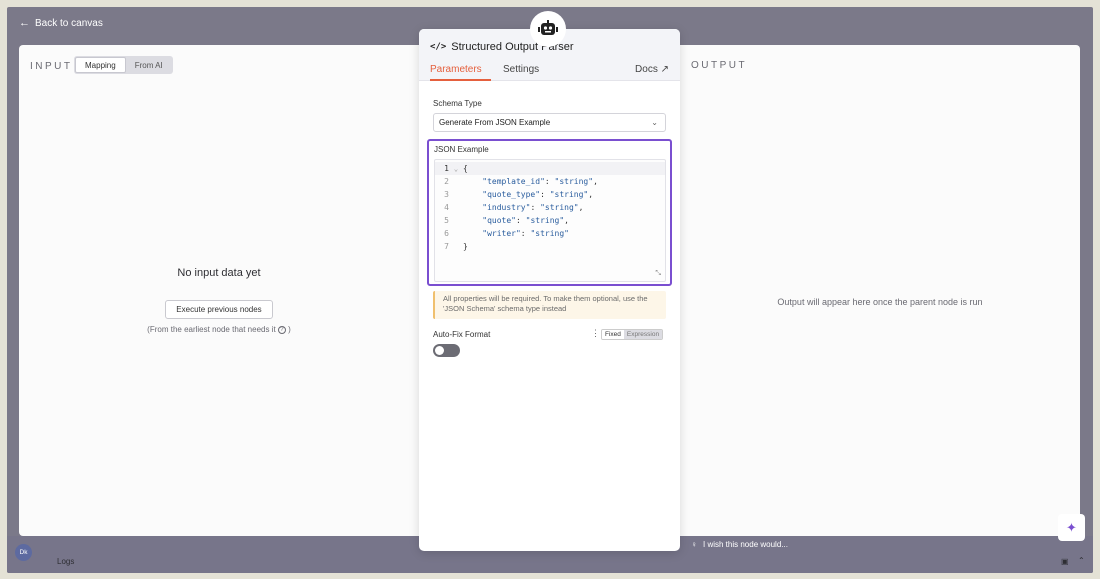 This screenshot has height=579, width=1100. I want to click on question-icon: ?, so click(281, 329).